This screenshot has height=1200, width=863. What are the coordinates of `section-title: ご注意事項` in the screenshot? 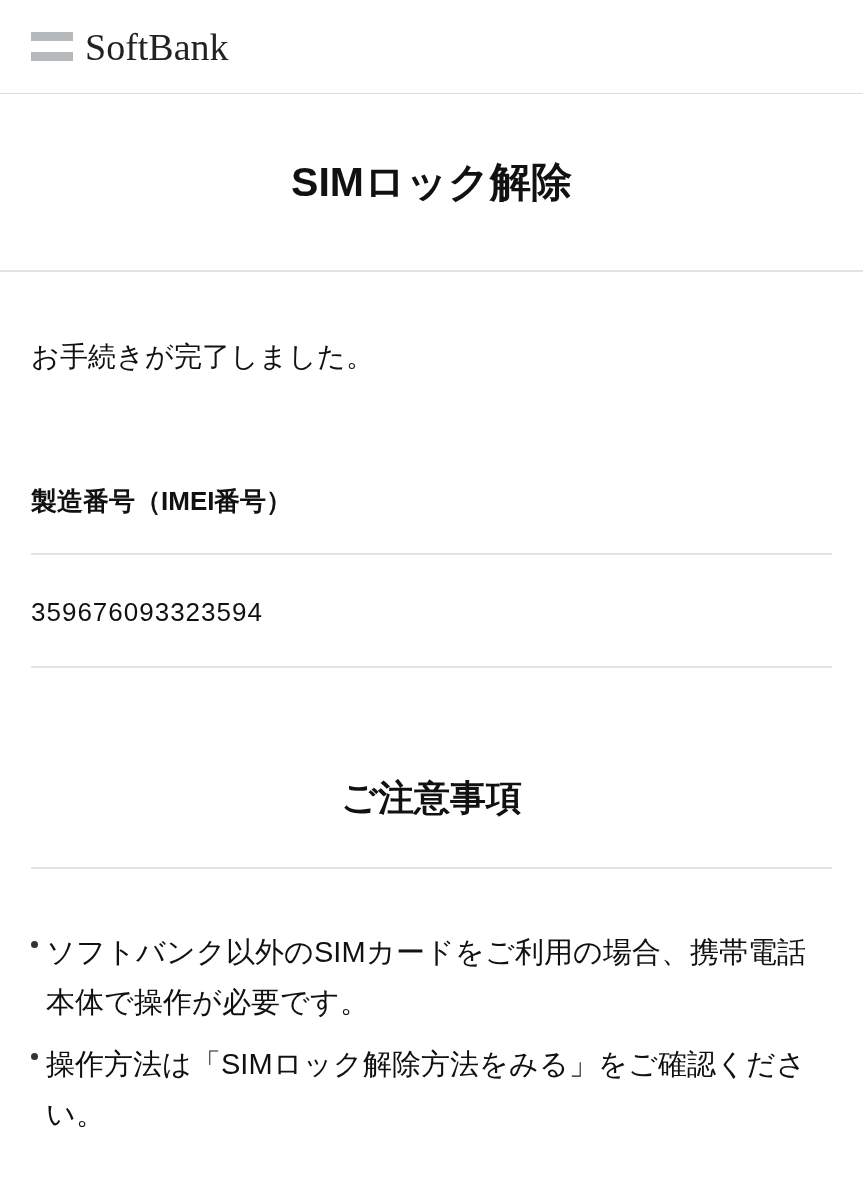 It's located at (431, 797).